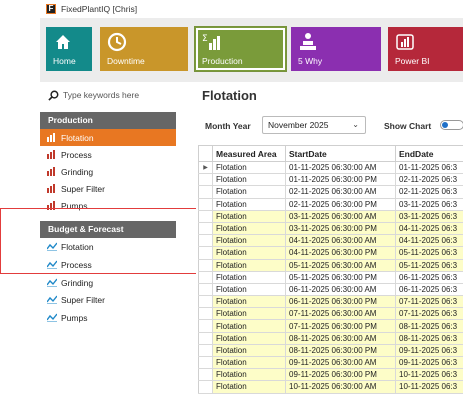 This screenshot has width=463, height=410. What do you see at coordinates (249, 153) in the screenshot?
I see `column-header: Measured Area` at bounding box center [249, 153].